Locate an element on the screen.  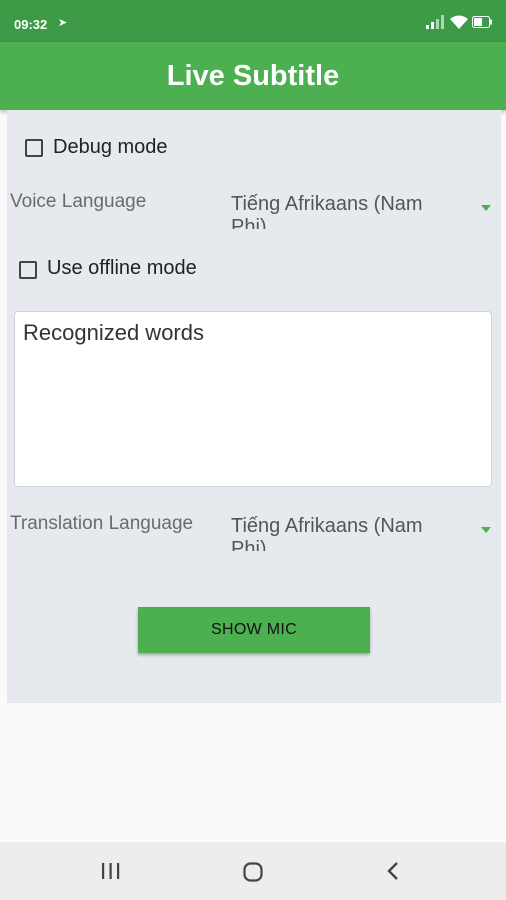
status-bar: 09:32 ➤ is located at coordinates (253, 21).